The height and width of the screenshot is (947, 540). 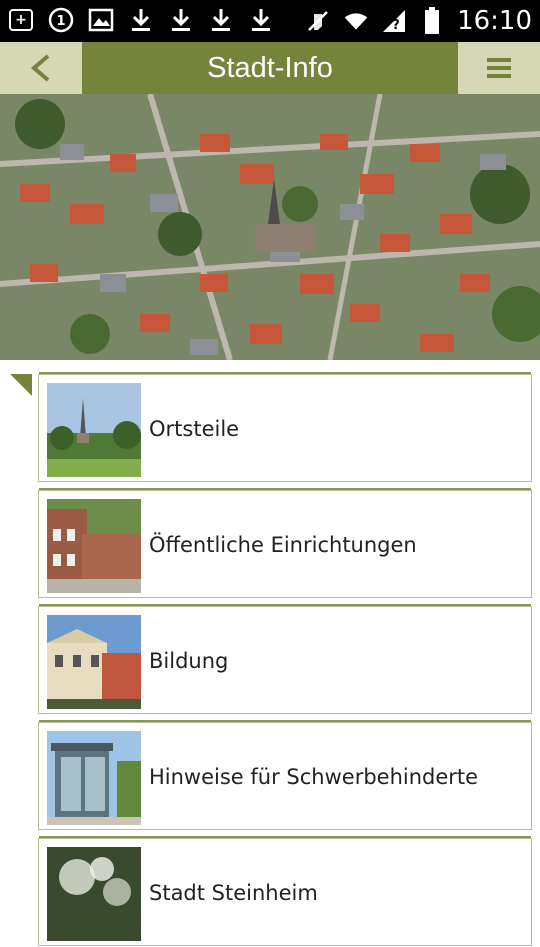 I want to click on page-title: Stadt-Info, so click(x=270, y=68).